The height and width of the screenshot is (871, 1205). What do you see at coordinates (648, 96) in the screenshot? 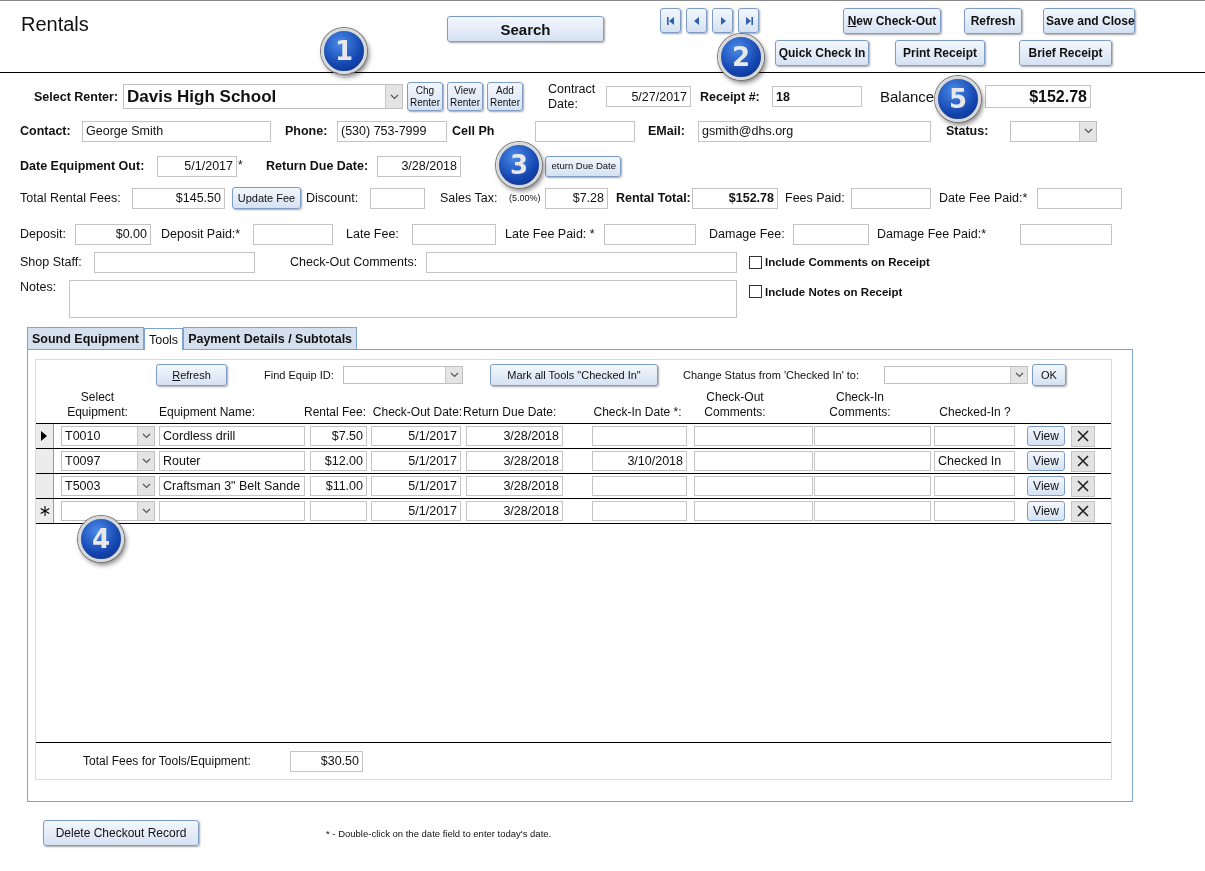
I see `text-field: 5/27/2017` at bounding box center [648, 96].